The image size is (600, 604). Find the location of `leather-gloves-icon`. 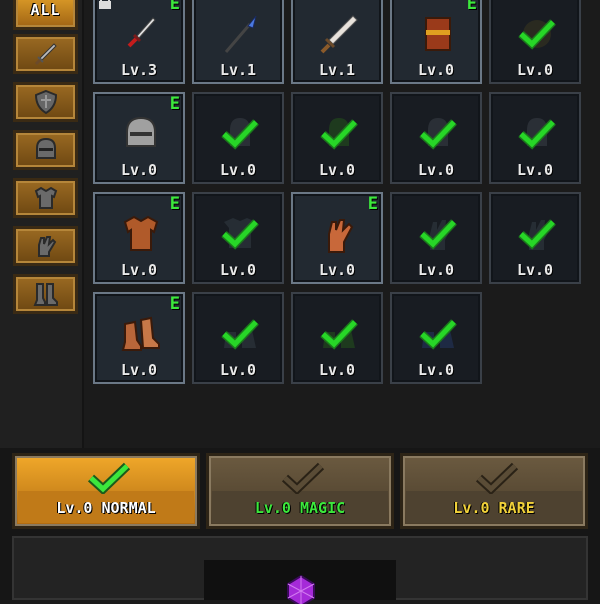

leather-gloves-icon is located at coordinates (341, 236).